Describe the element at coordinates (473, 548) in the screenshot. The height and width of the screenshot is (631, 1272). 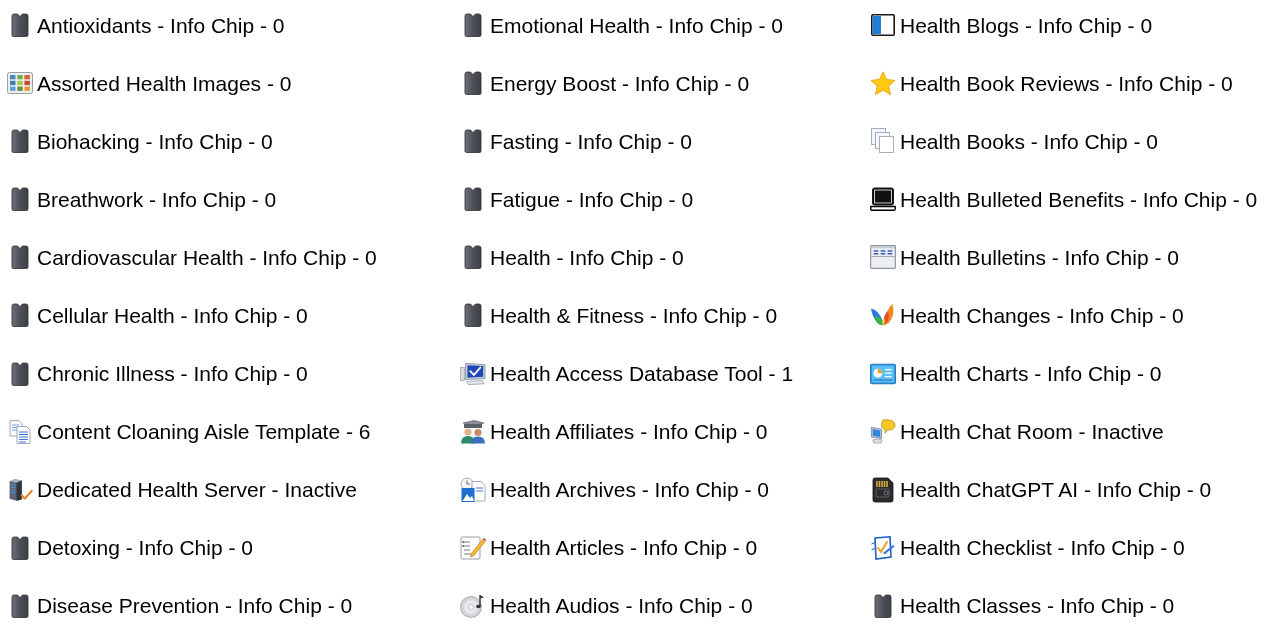
I see `notepad-pencil-icon` at that location.